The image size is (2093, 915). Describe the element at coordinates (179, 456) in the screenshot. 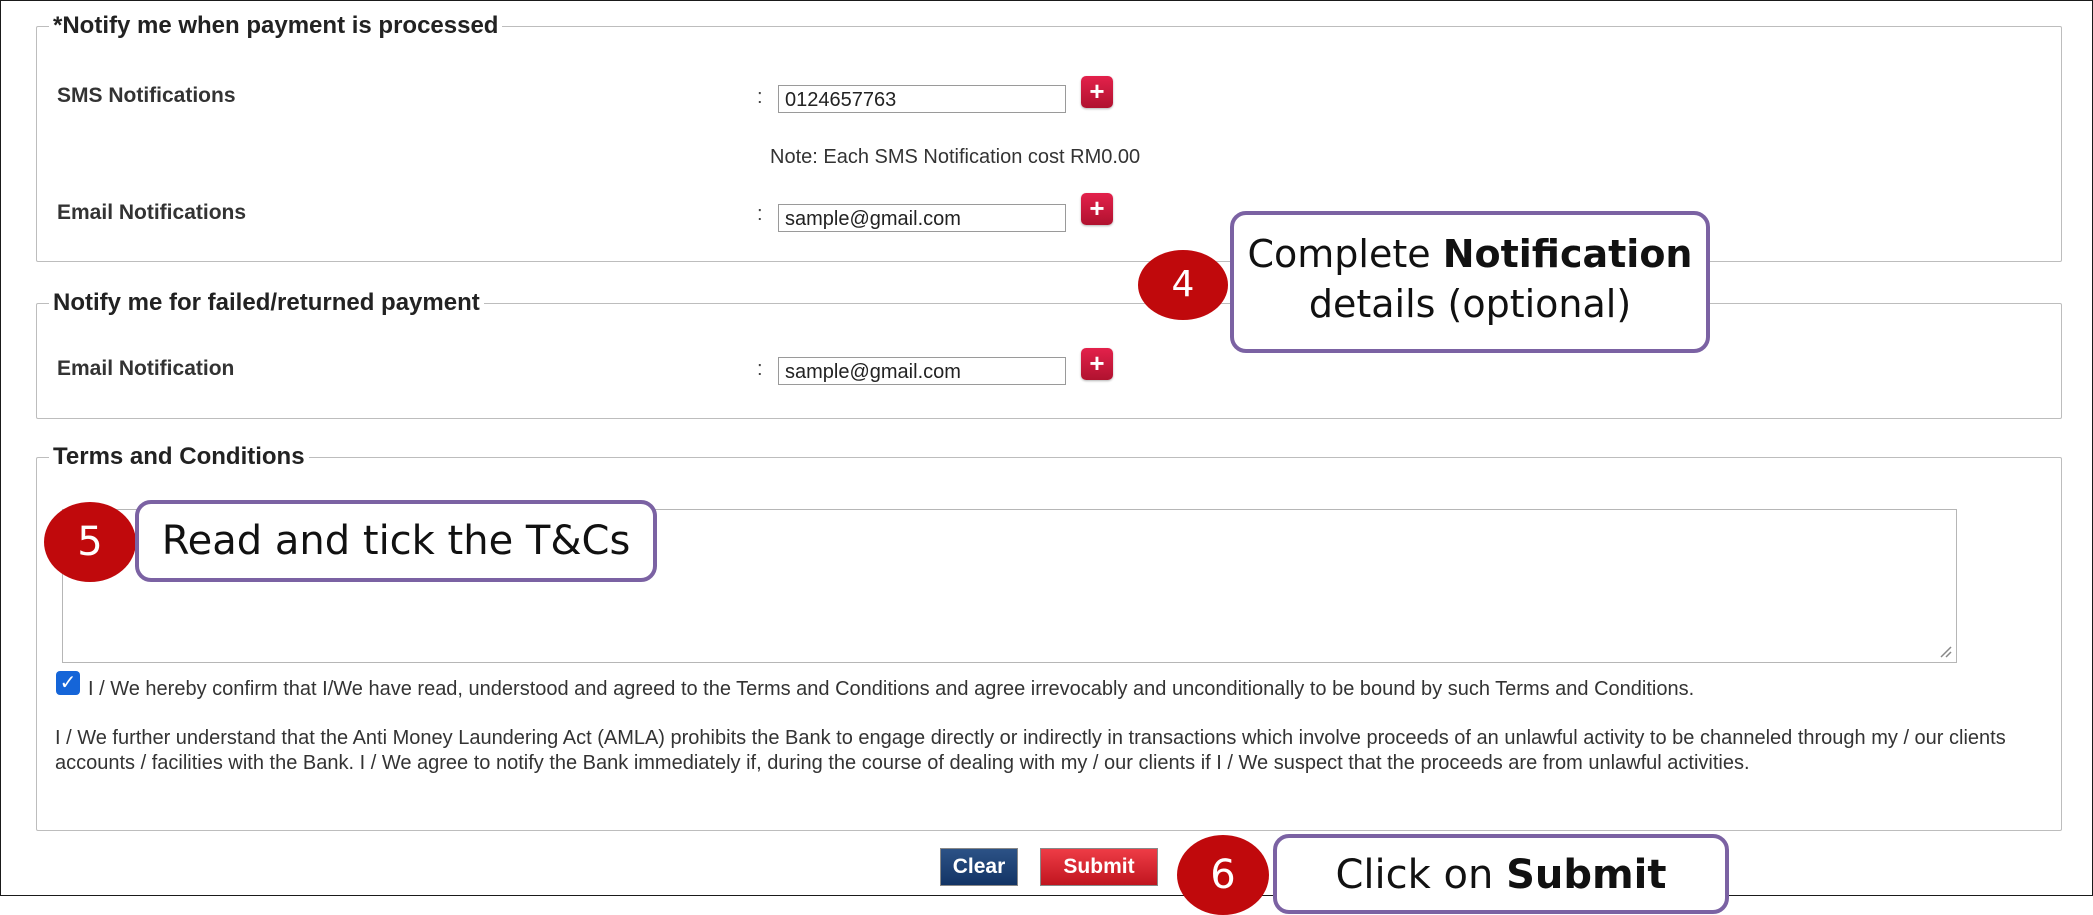

I see `terms-legend: Terms and Conditions` at that location.